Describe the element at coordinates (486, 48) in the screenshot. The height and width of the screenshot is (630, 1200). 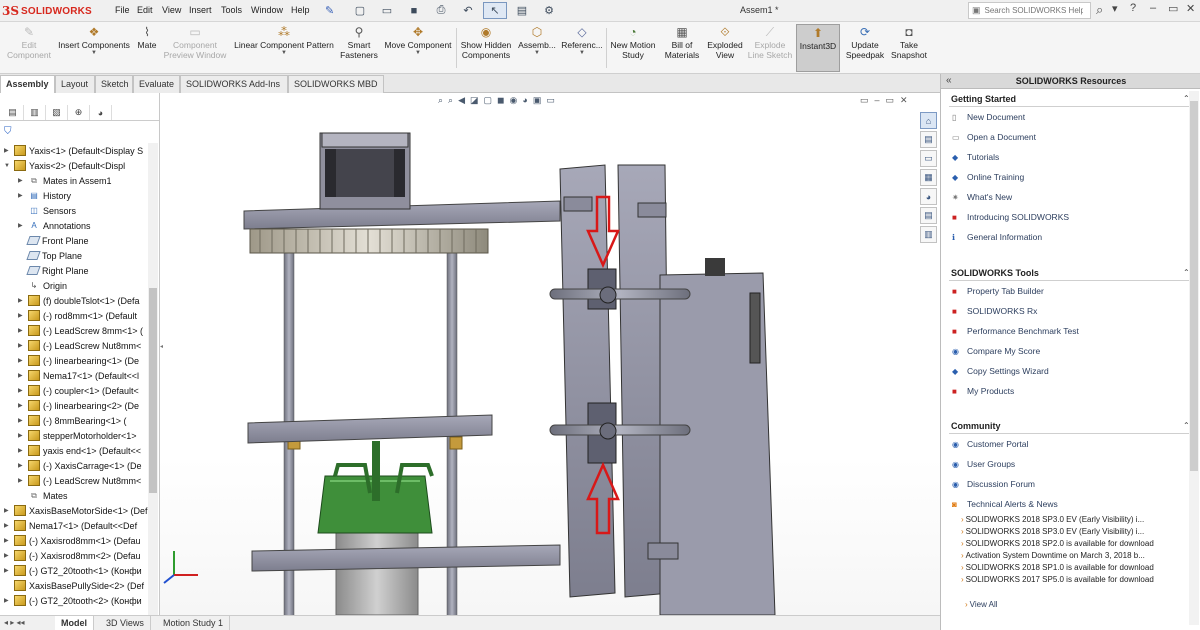
I see `show-hidden-components-button: ◉ Show Hidden Components` at that location.